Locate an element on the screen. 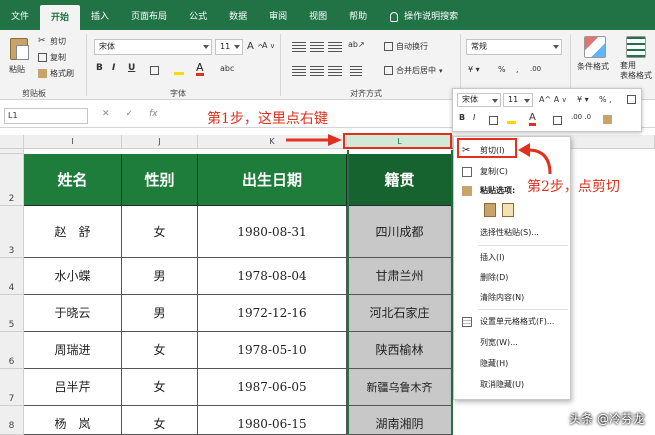 This screenshot has height=435, width=655. indent-icon is located at coordinates (356, 71).